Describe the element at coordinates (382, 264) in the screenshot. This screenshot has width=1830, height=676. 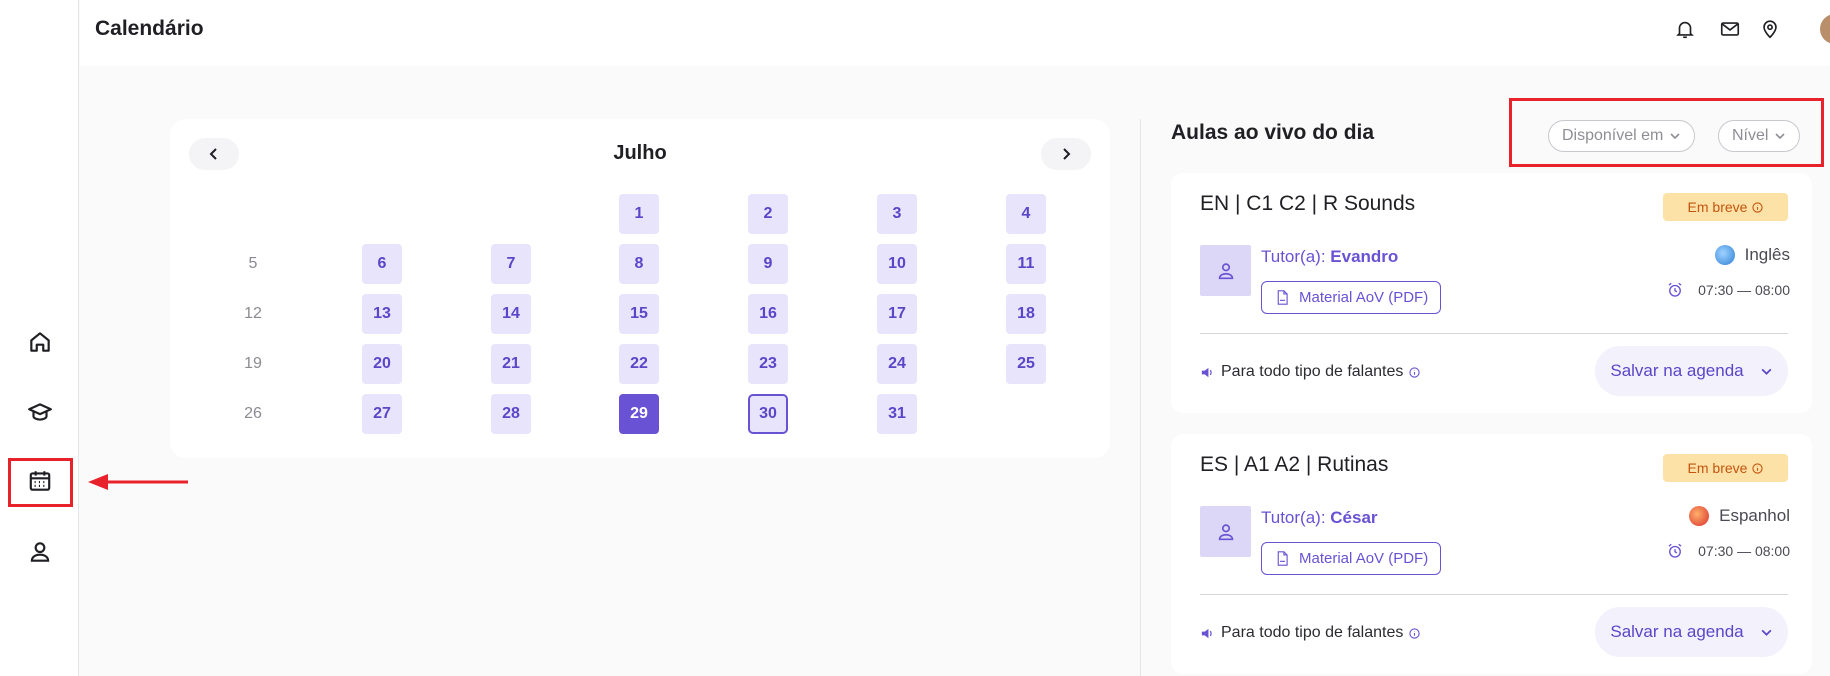
I see `calendar-day-6: 6` at that location.